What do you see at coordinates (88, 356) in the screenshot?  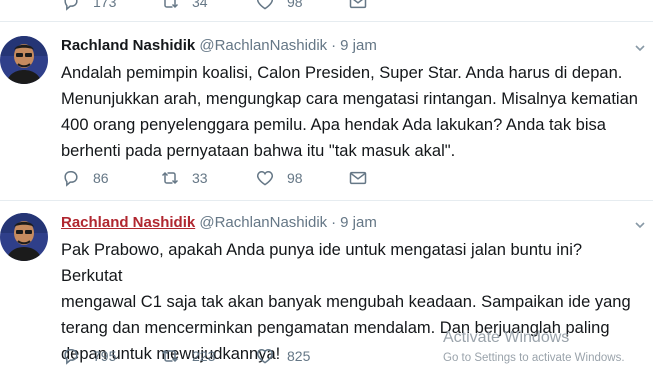 I see `reply-action: 795` at bounding box center [88, 356].